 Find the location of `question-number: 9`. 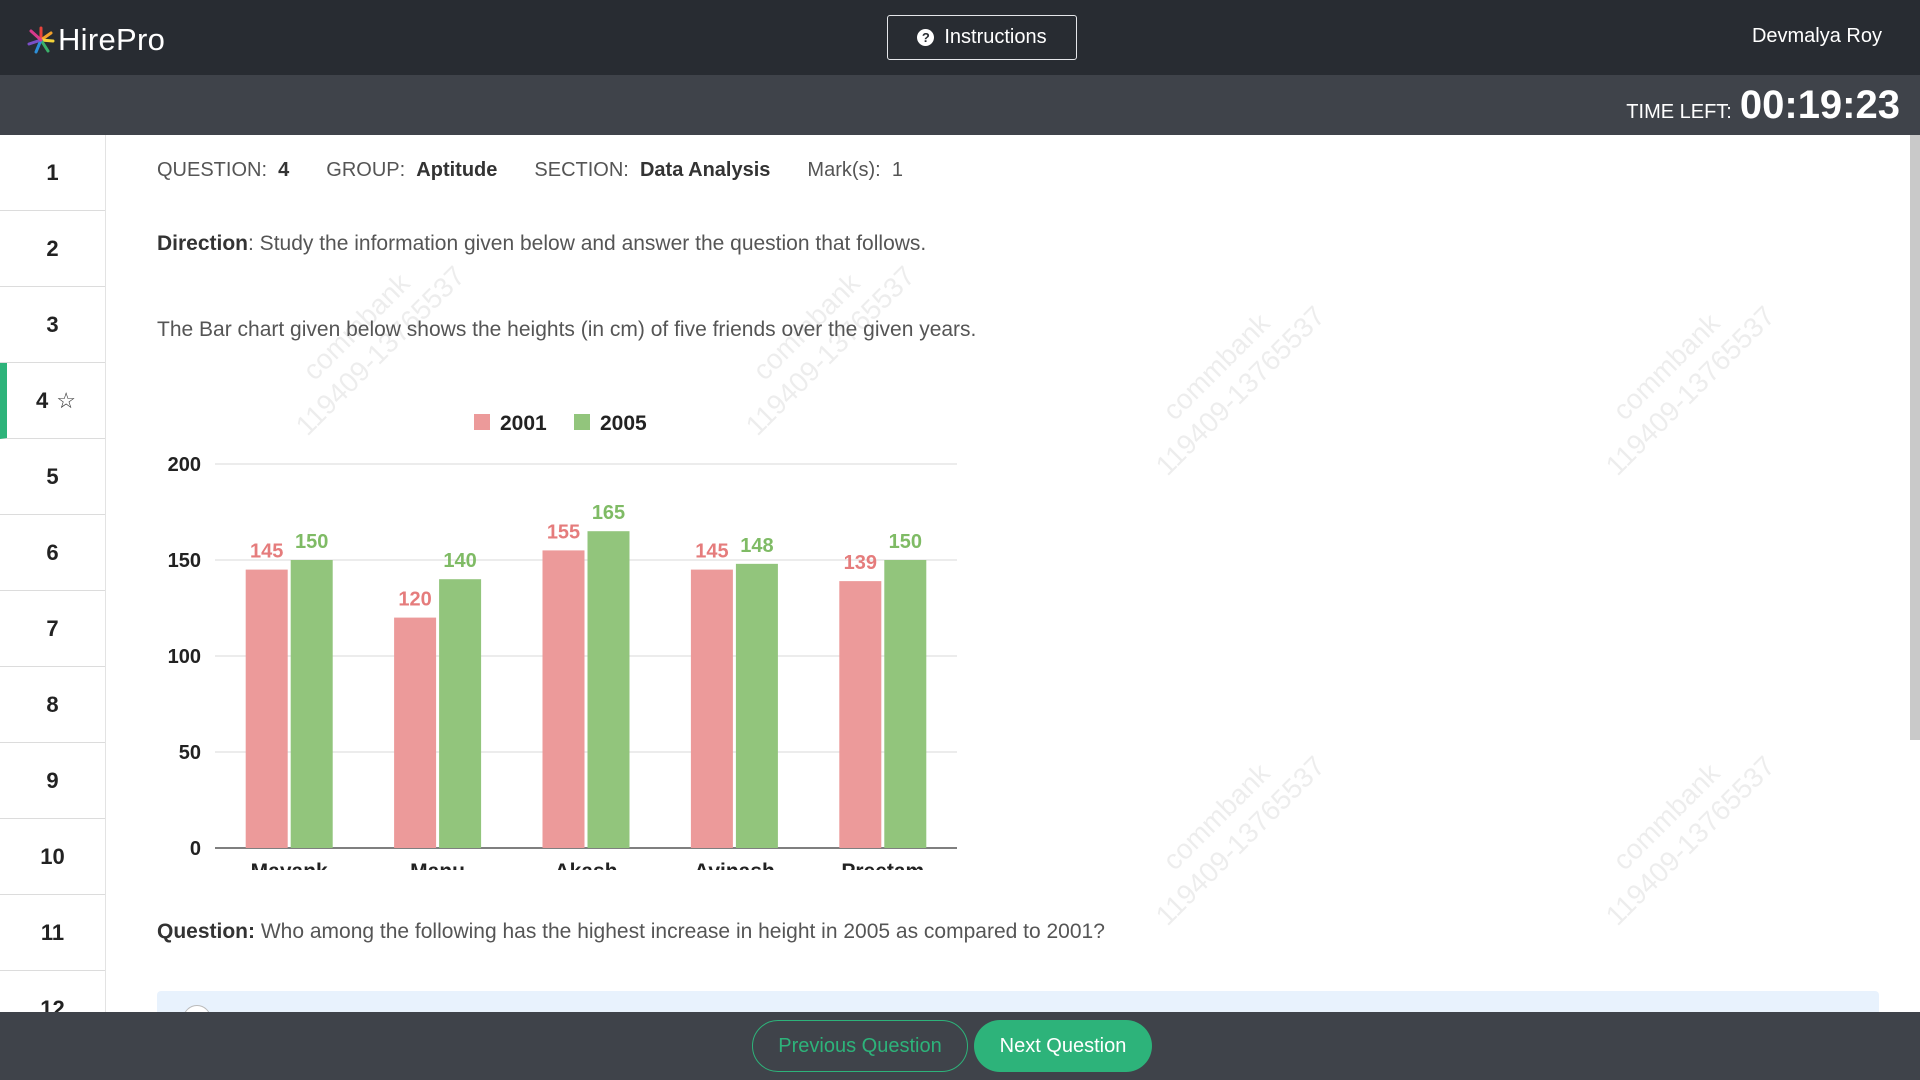

question-number: 9 is located at coordinates (52, 780).